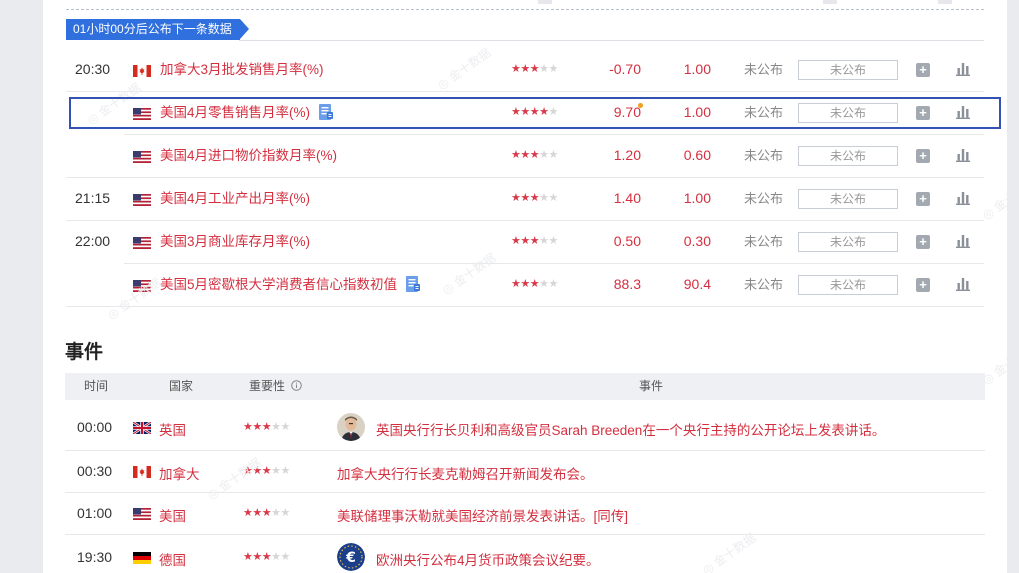 The width and height of the screenshot is (1019, 573). Describe the element at coordinates (235, 241) in the screenshot. I see `indicator-name: 美国3月商业库存月率(%)` at that location.